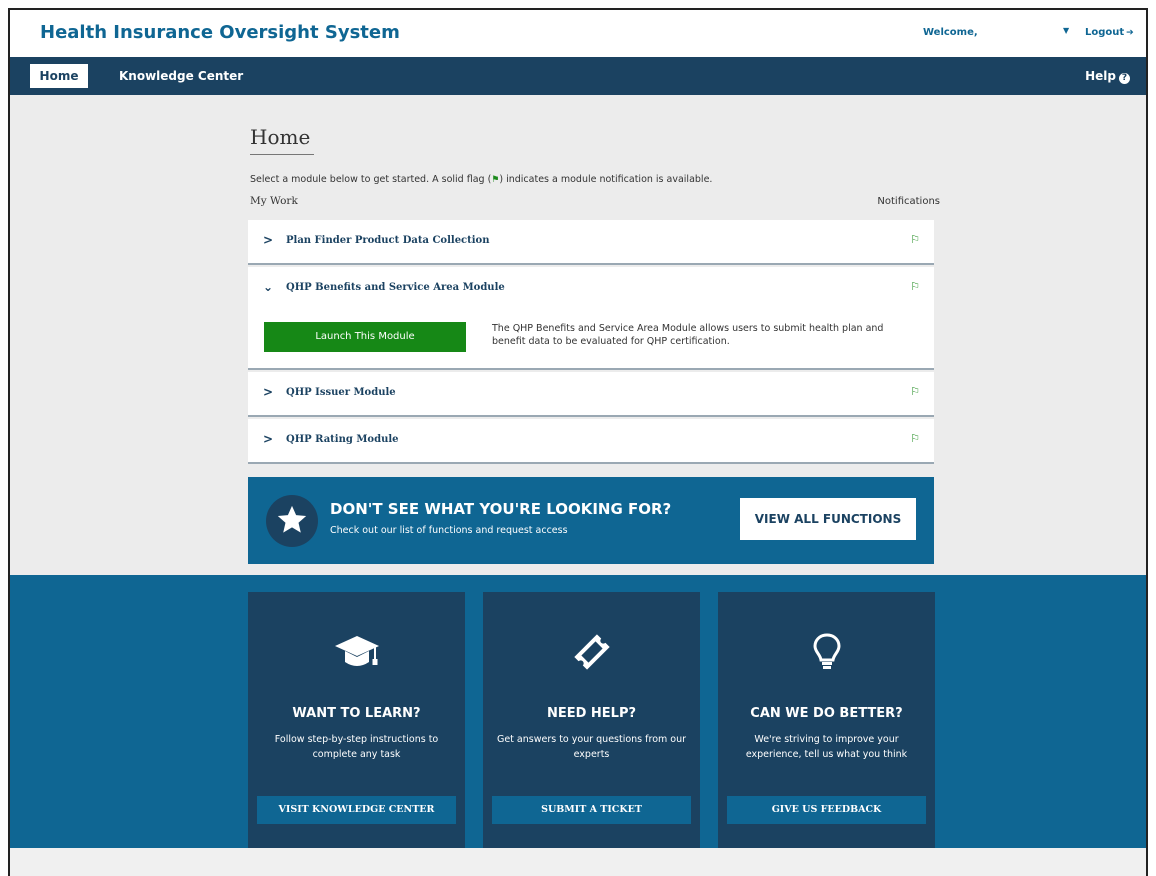 The image size is (1156, 876). Describe the element at coordinates (828, 519) in the screenshot. I see `view-all-functions-button: VIEW ALL FUNCTIONS` at that location.